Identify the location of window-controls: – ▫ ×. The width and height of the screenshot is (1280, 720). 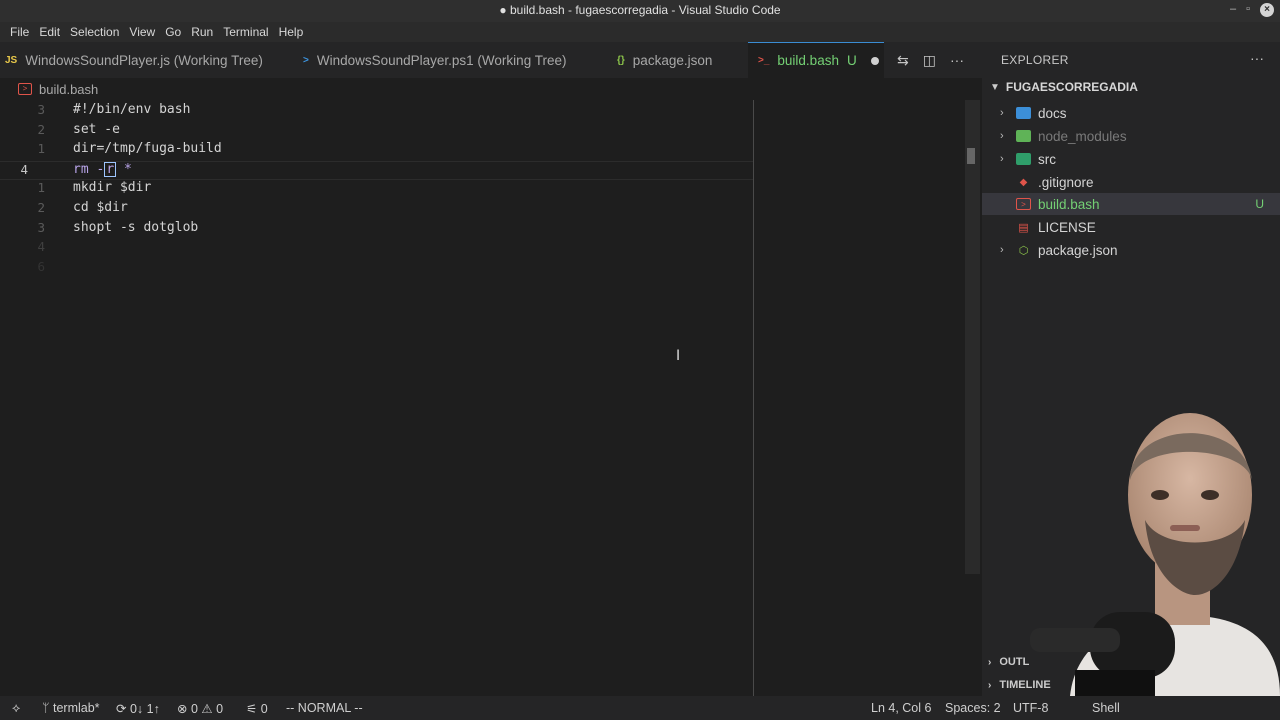
(1252, 10).